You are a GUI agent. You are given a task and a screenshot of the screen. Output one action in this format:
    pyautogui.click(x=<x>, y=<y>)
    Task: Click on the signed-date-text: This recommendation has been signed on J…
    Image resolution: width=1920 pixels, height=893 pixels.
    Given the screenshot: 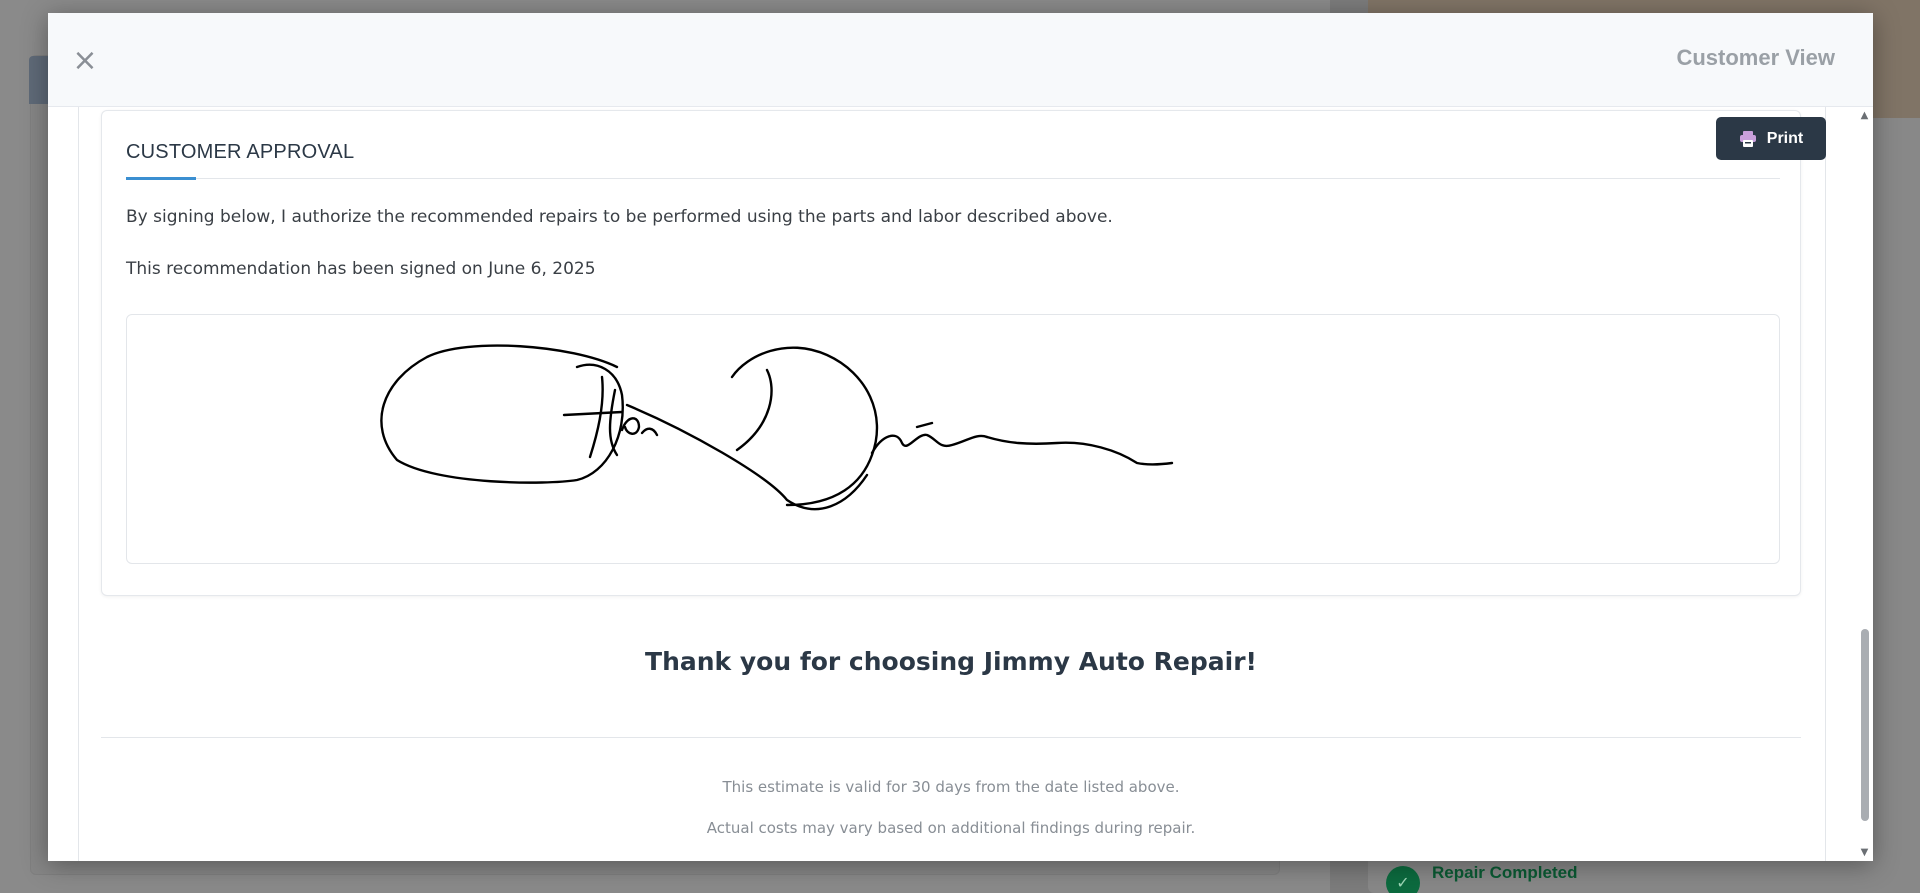 What is the action you would take?
    pyautogui.click(x=361, y=269)
    